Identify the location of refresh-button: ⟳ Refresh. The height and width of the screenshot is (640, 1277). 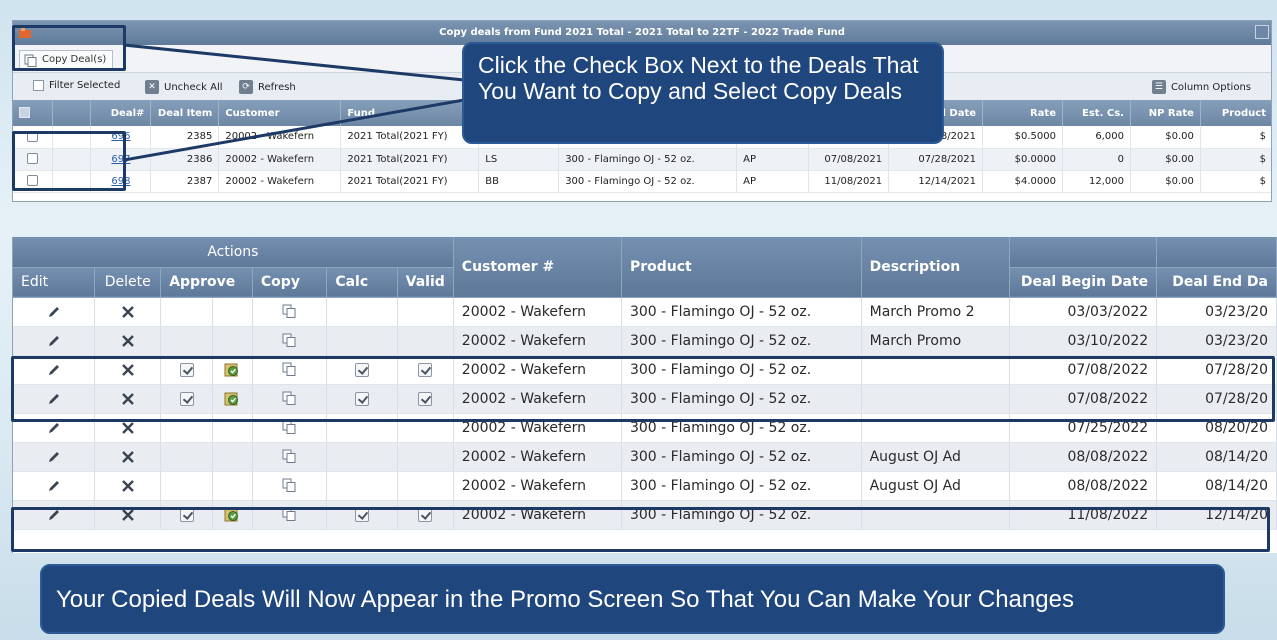
(267, 87).